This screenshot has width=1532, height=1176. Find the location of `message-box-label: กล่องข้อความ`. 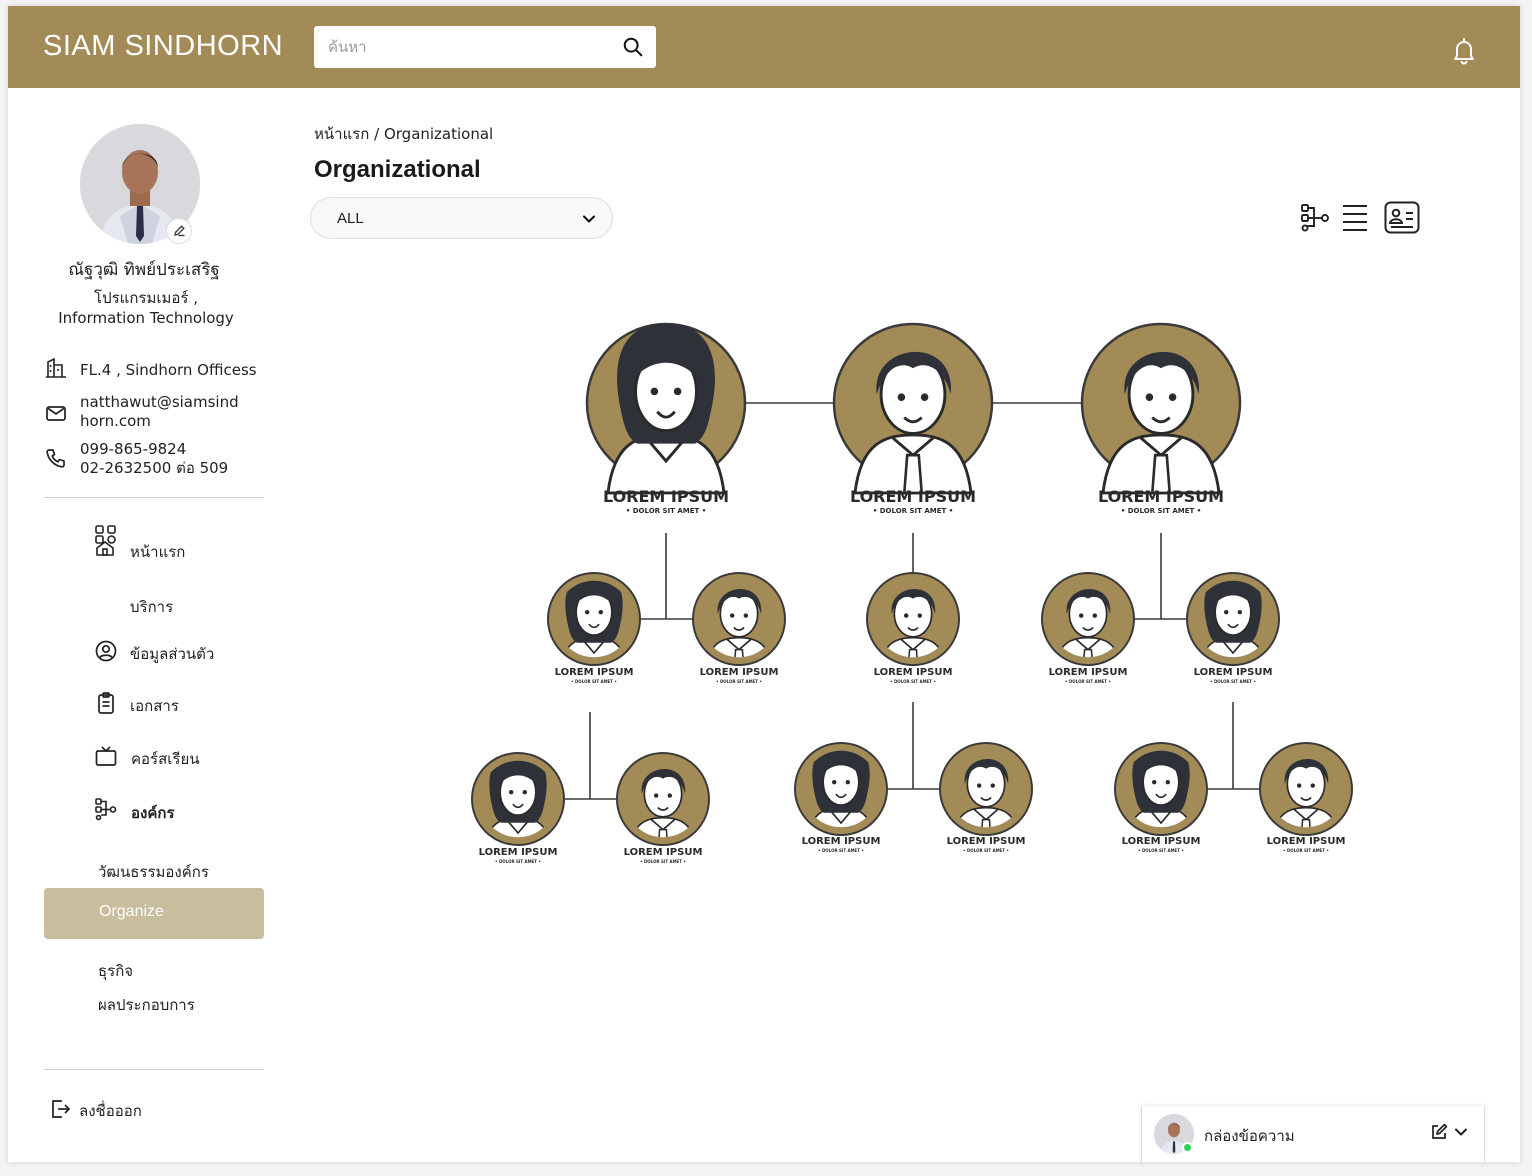

message-box-label: กล่องข้อความ is located at coordinates (1249, 1136).